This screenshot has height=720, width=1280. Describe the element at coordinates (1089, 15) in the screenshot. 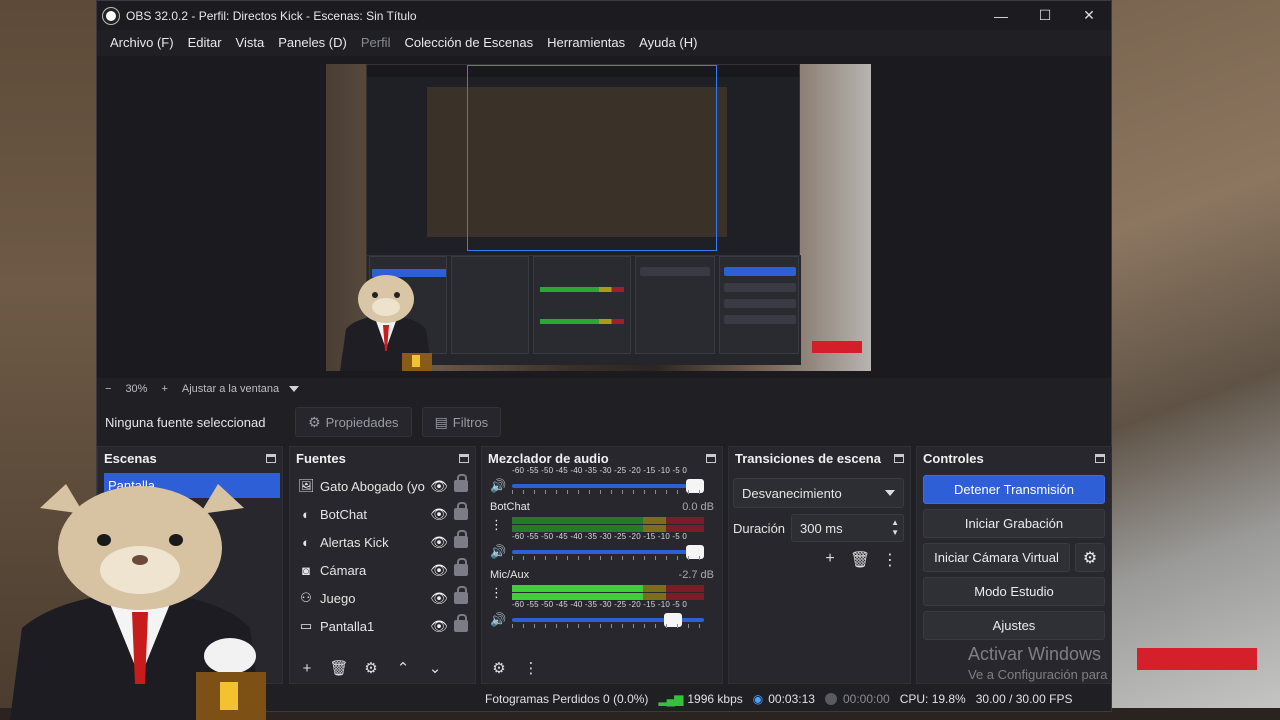

I see `close-button: ✕` at that location.